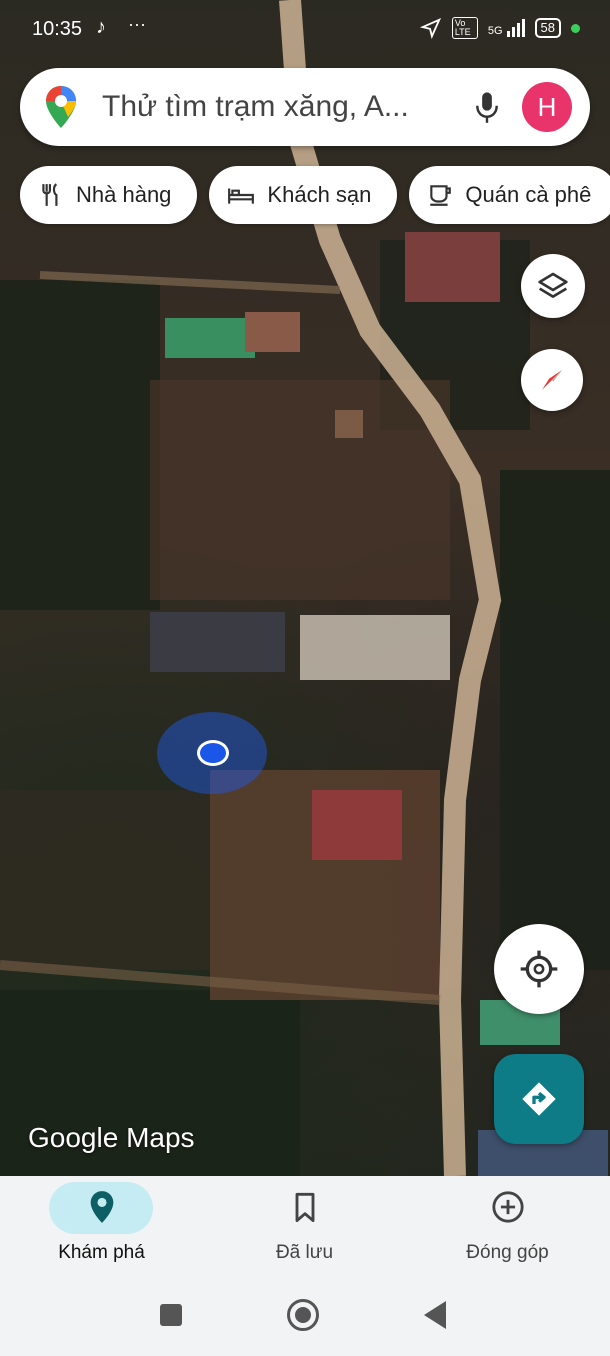  What do you see at coordinates (171, 1315) in the screenshot?
I see `recent-apps-button` at bounding box center [171, 1315].